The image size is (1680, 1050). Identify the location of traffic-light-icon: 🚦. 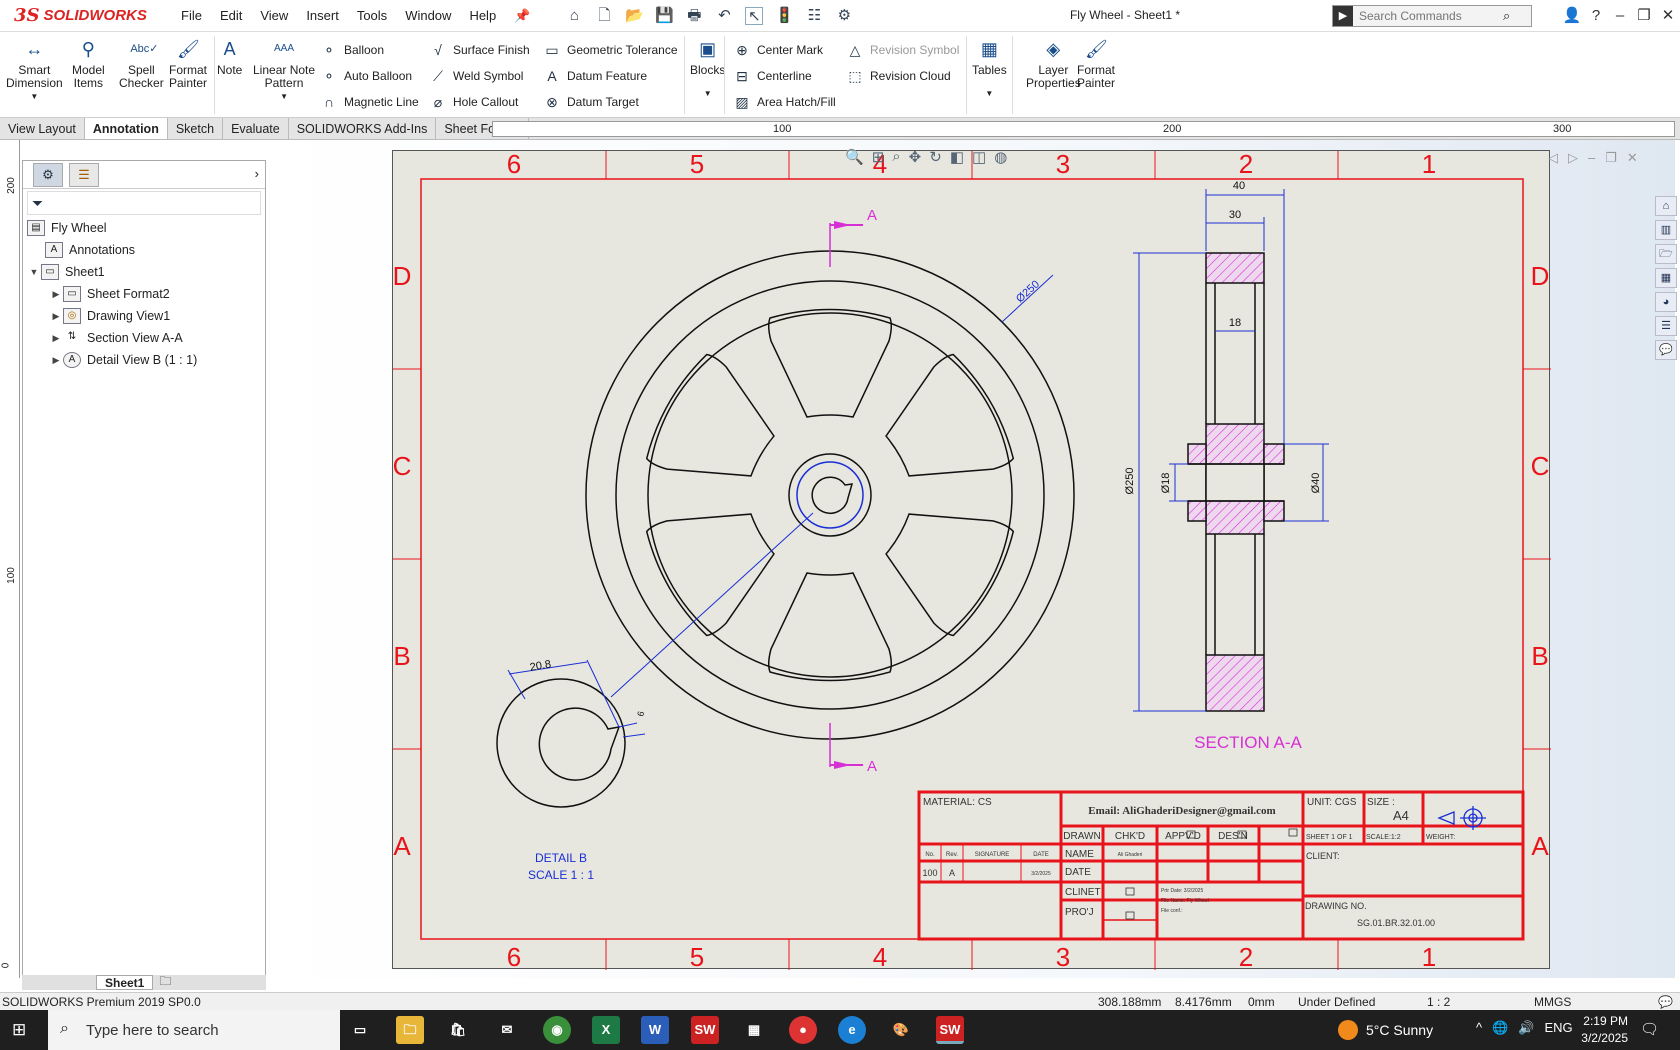
(784, 16).